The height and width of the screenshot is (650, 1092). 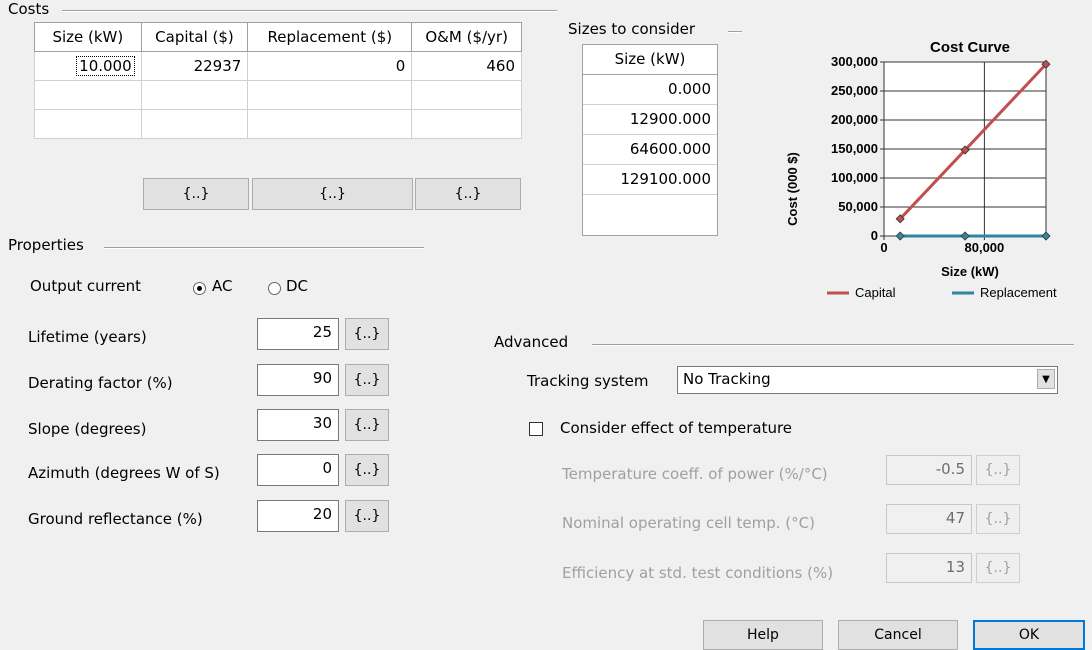 What do you see at coordinates (833, 345) in the screenshot?
I see `advanced-group-line` at bounding box center [833, 345].